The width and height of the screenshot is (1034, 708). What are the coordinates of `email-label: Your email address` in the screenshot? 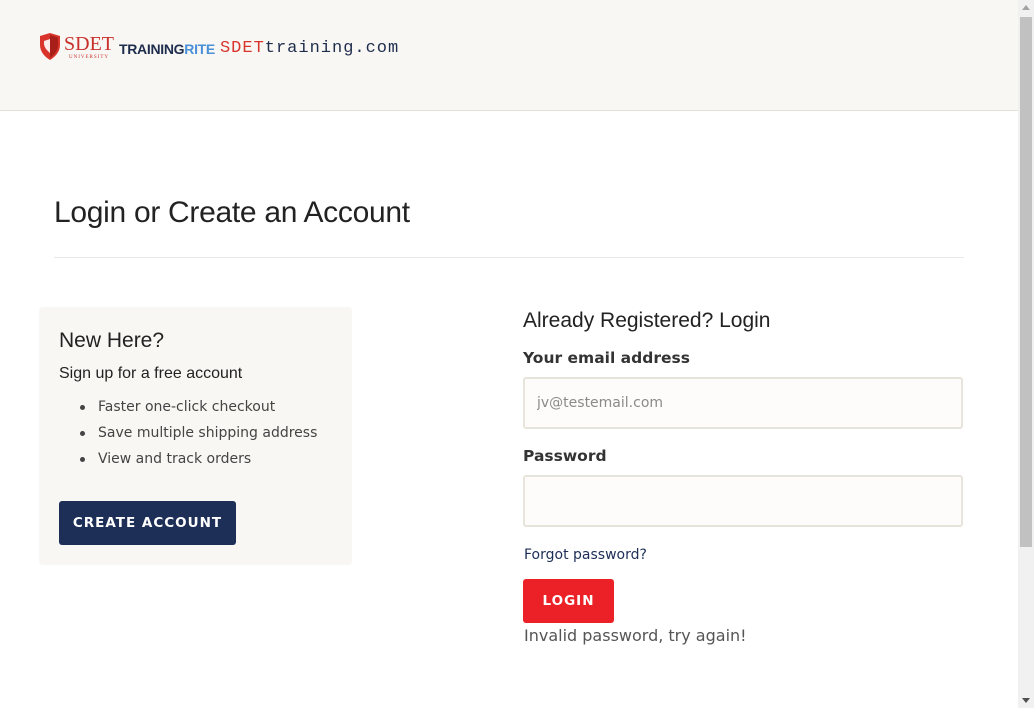 It's located at (606, 358).